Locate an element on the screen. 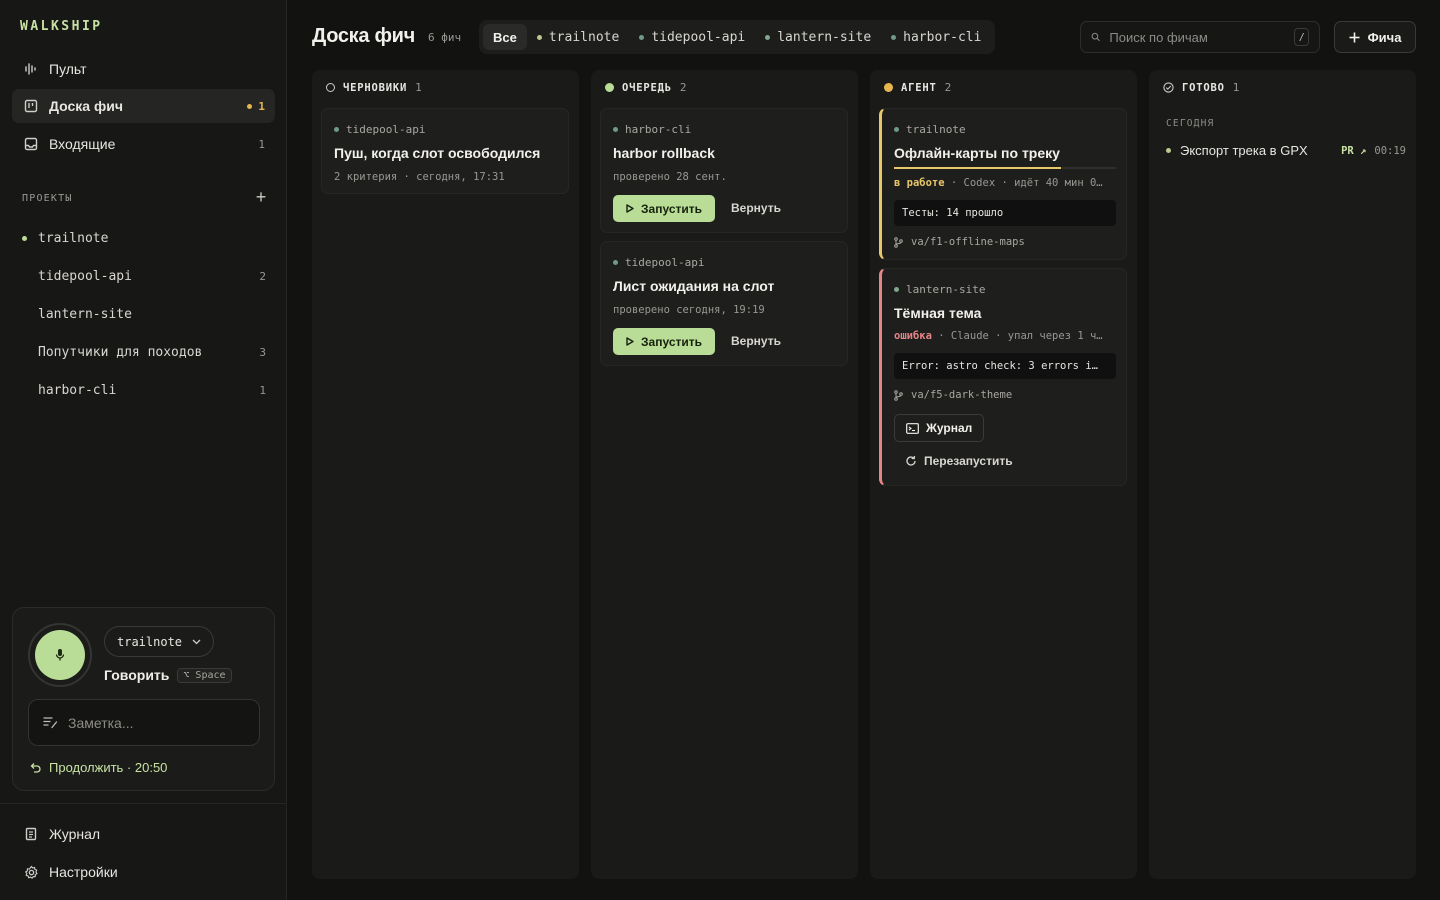 The width and height of the screenshot is (1440, 900). done-item: Экспорт трека в GPX PR ↗ 00:19 is located at coordinates (1286, 150).